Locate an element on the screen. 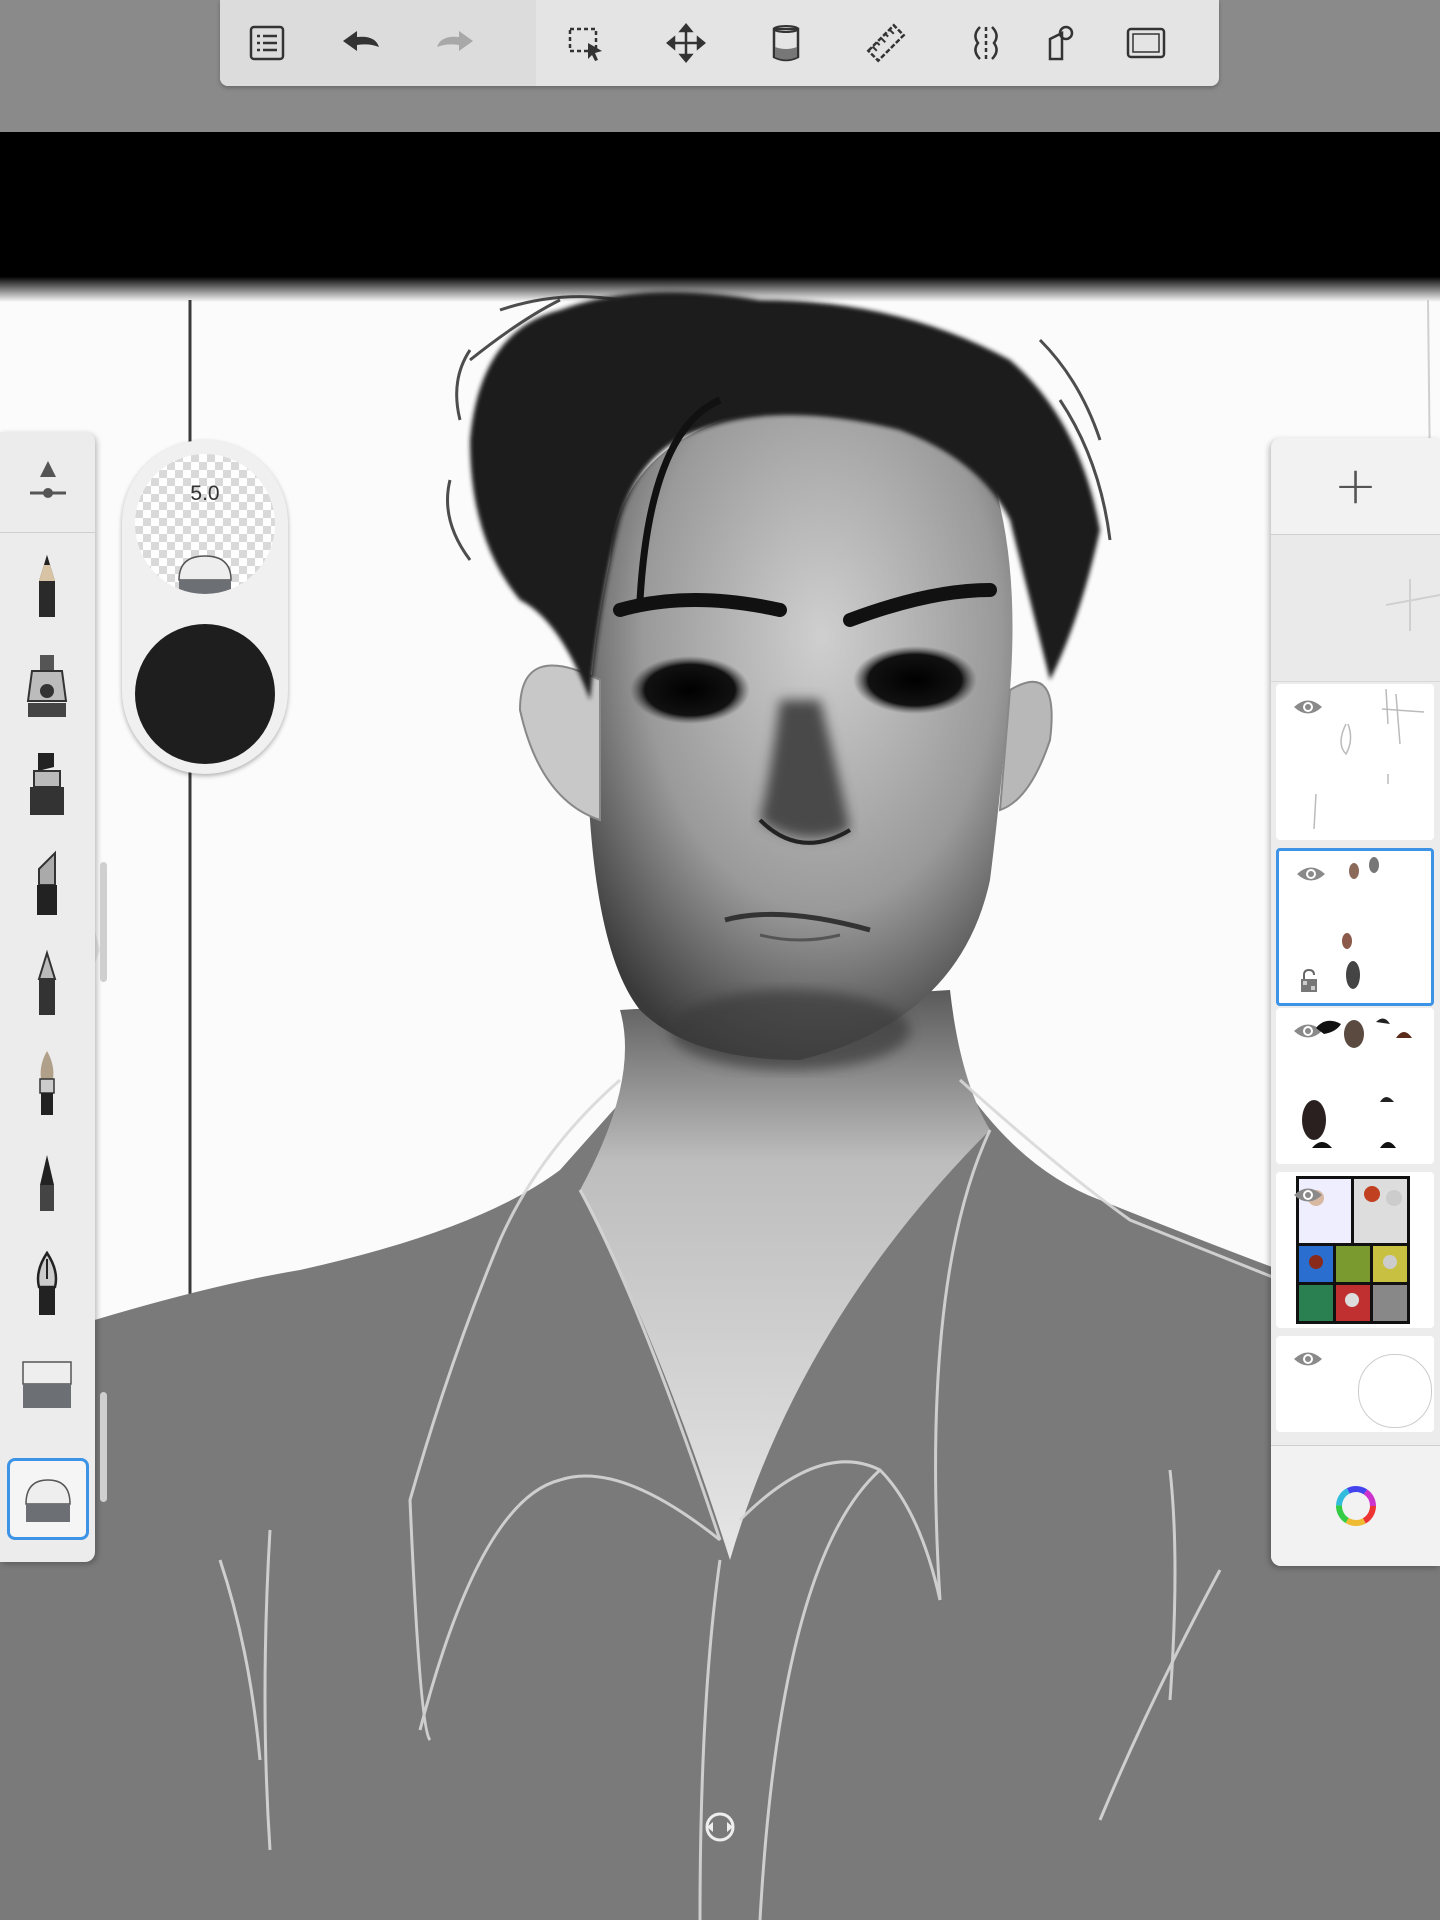 This screenshot has width=1440, height=1920. color-wheel-icon is located at coordinates (1355, 1506).